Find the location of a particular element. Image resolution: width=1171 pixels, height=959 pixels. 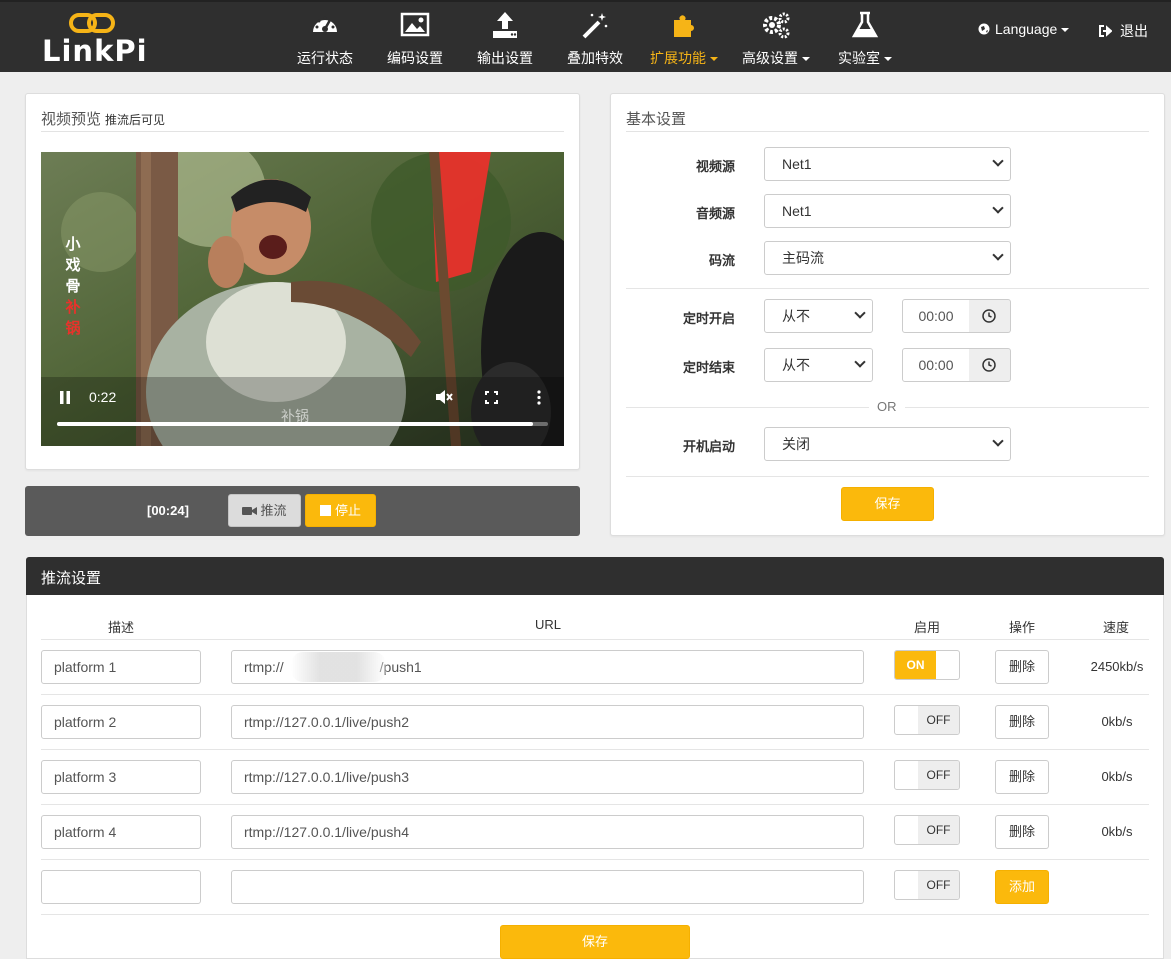

url-input: rtmp://127.0.0.1/live/push2 is located at coordinates (547, 722).